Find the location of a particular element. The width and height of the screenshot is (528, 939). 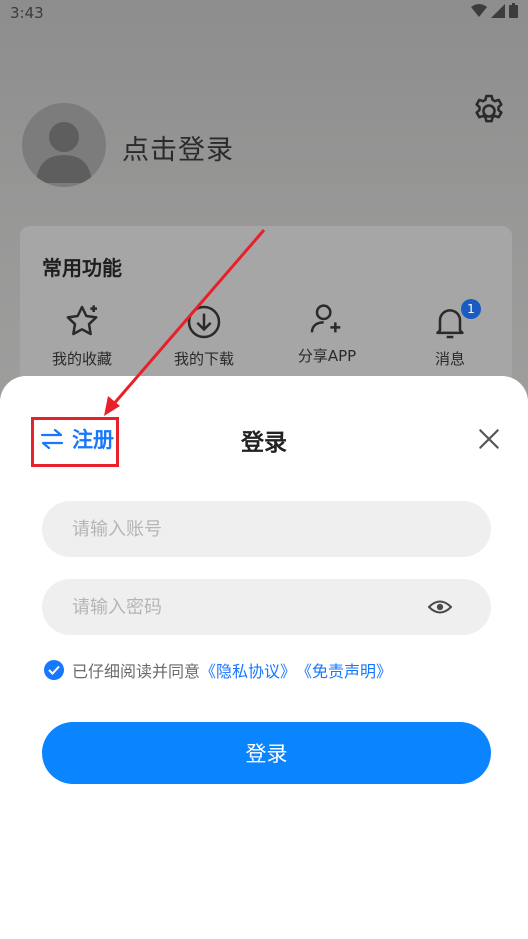

messages-label: 消息 is located at coordinates (449, 359).